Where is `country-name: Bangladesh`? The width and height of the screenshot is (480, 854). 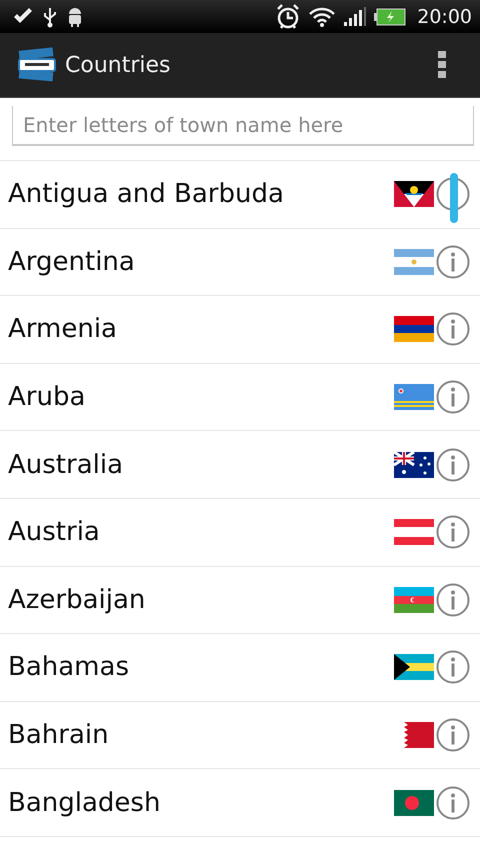 country-name: Bangladesh is located at coordinates (85, 803).